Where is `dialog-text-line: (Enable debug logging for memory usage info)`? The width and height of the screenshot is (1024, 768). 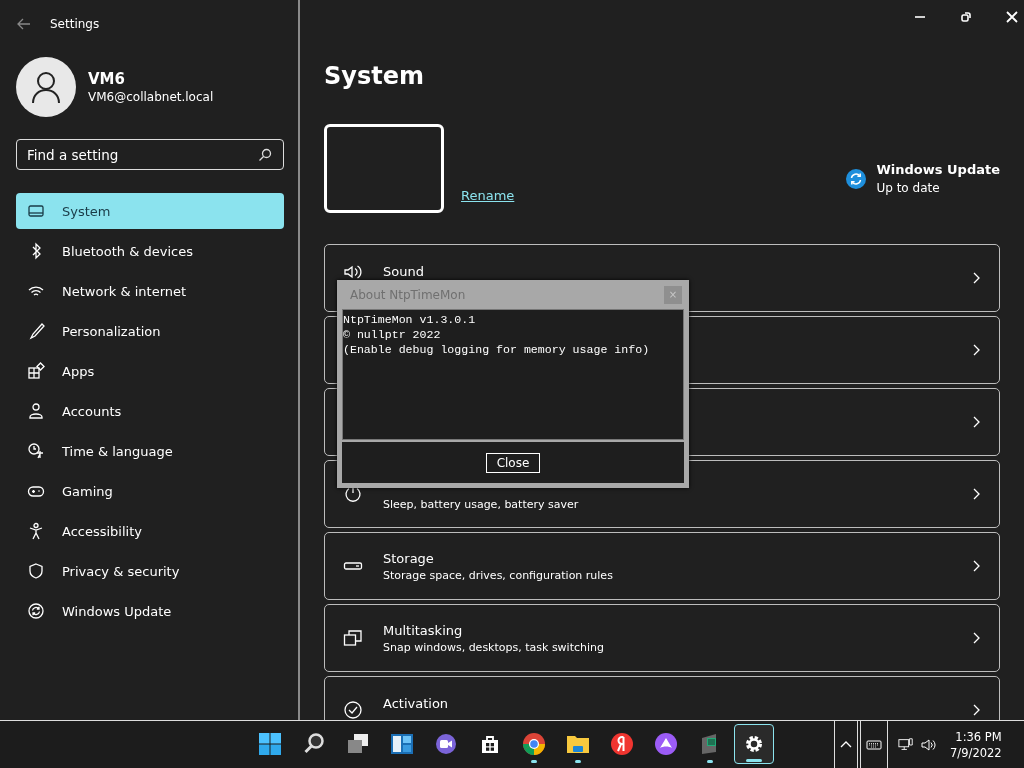
dialog-text-line: (Enable debug logging for memory usage info) is located at coordinates (496, 349).